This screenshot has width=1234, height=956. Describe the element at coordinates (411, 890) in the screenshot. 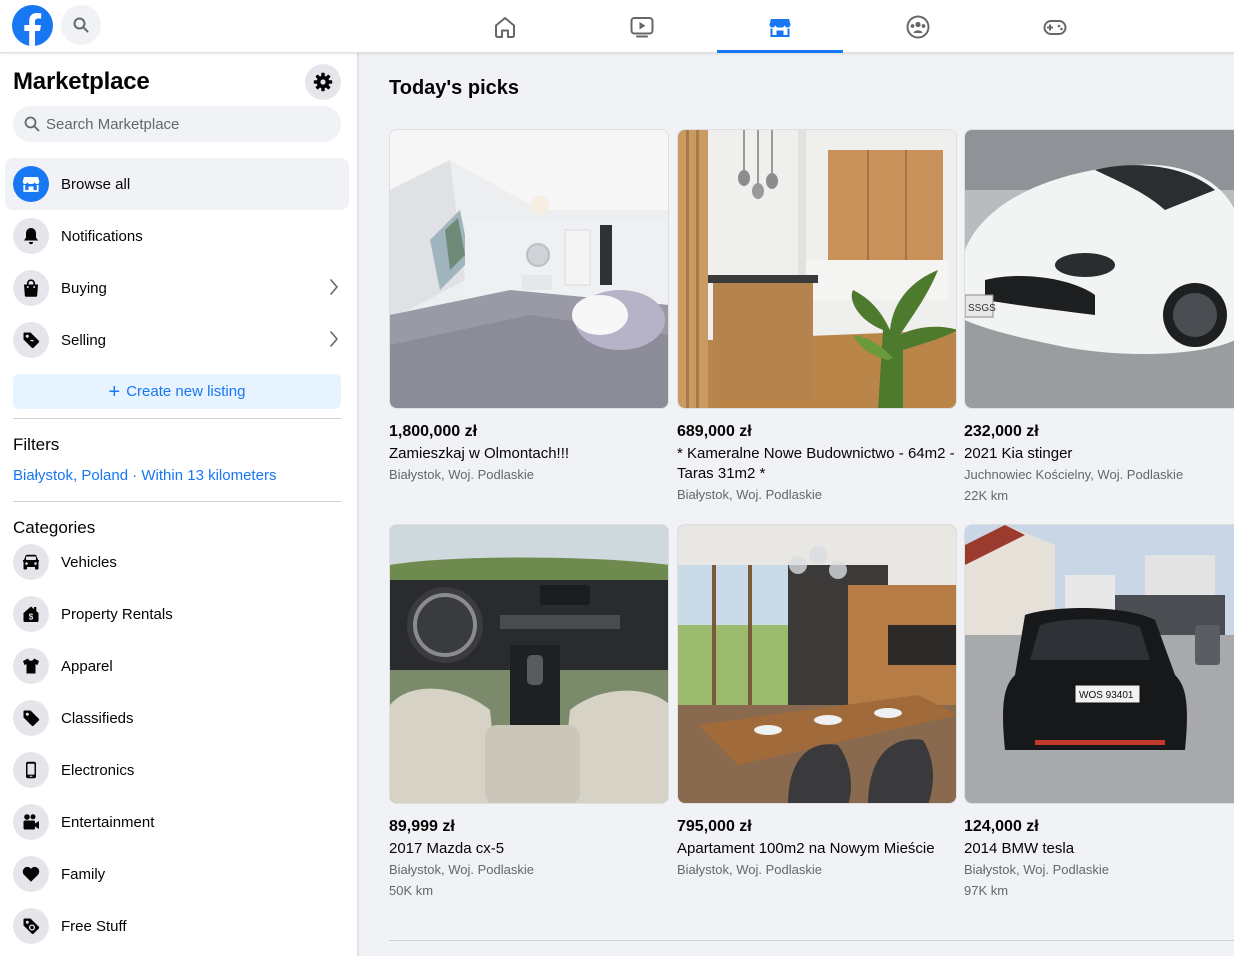

I see `listing-mileage: 50K km` at that location.